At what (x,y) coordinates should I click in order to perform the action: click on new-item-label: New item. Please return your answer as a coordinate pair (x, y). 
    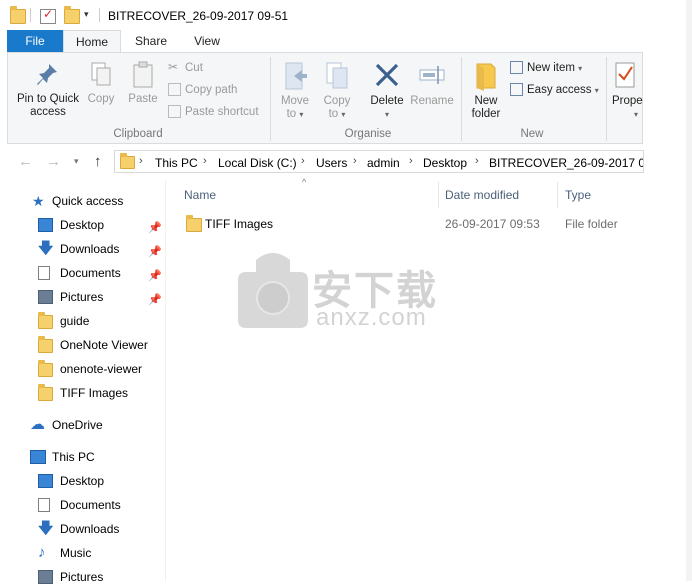
    Looking at the image, I should click on (551, 68).